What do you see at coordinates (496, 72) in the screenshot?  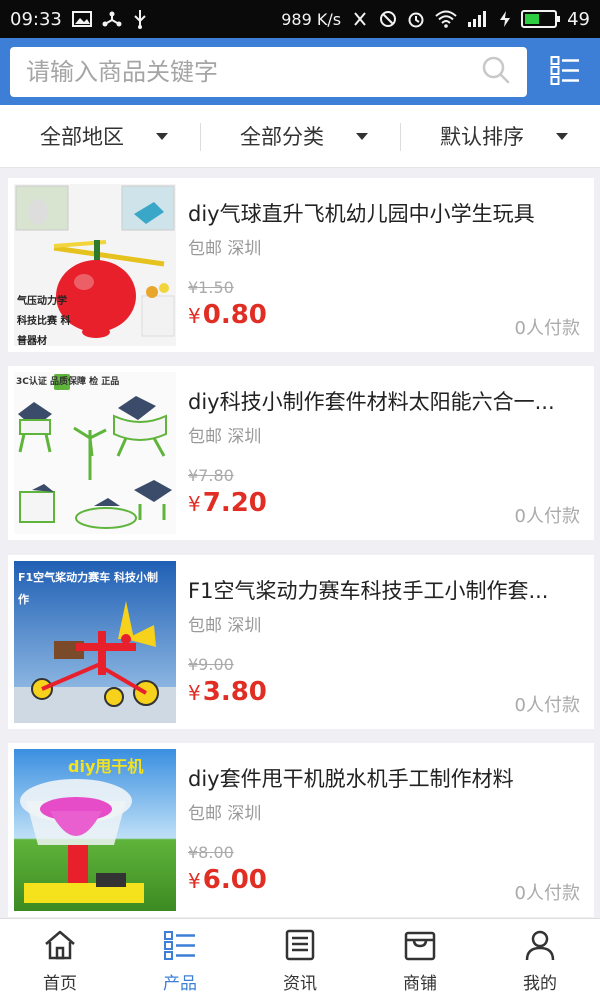 I see `search-icon` at bounding box center [496, 72].